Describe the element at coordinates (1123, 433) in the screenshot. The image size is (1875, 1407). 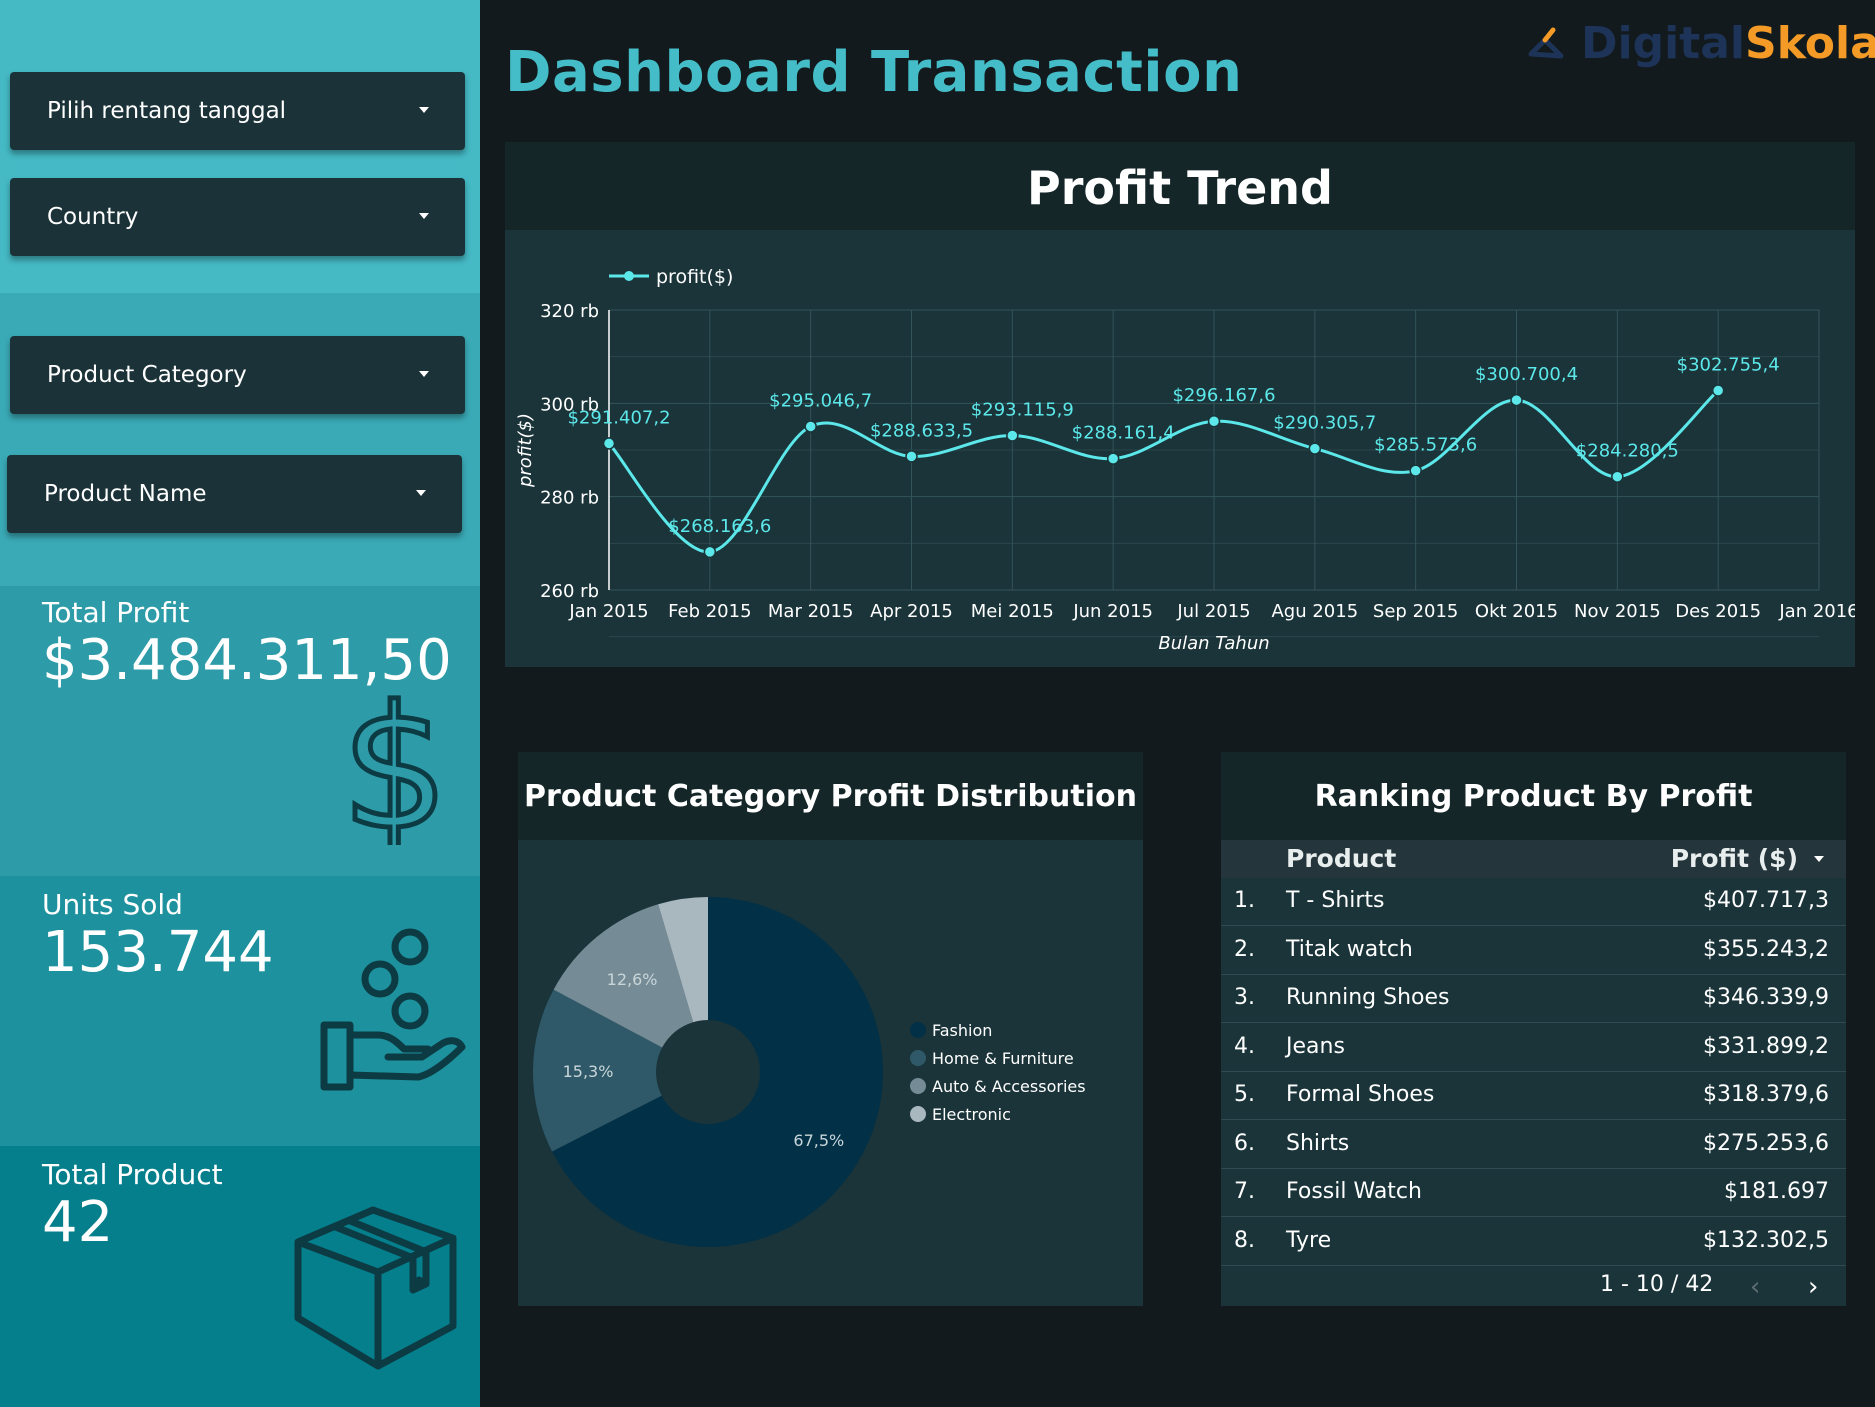
I see `data-label: $288.161,4` at that location.